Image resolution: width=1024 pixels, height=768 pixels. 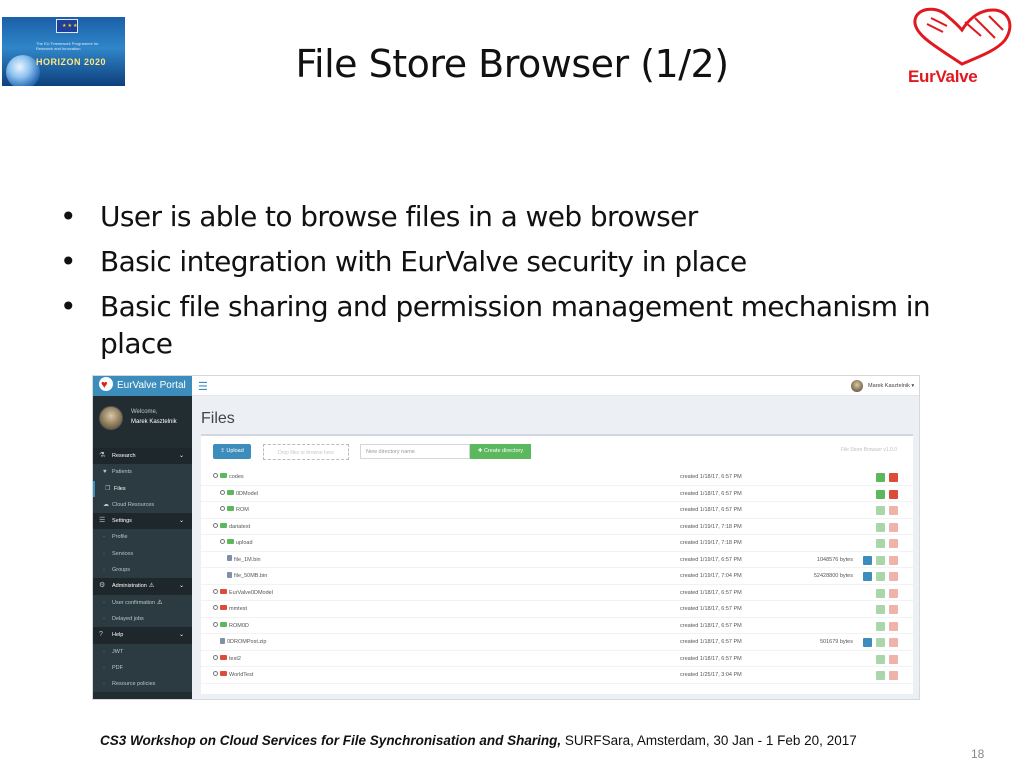 I want to click on sidebar-item-research: ⚗ Research ⌄, so click(x=142, y=456).